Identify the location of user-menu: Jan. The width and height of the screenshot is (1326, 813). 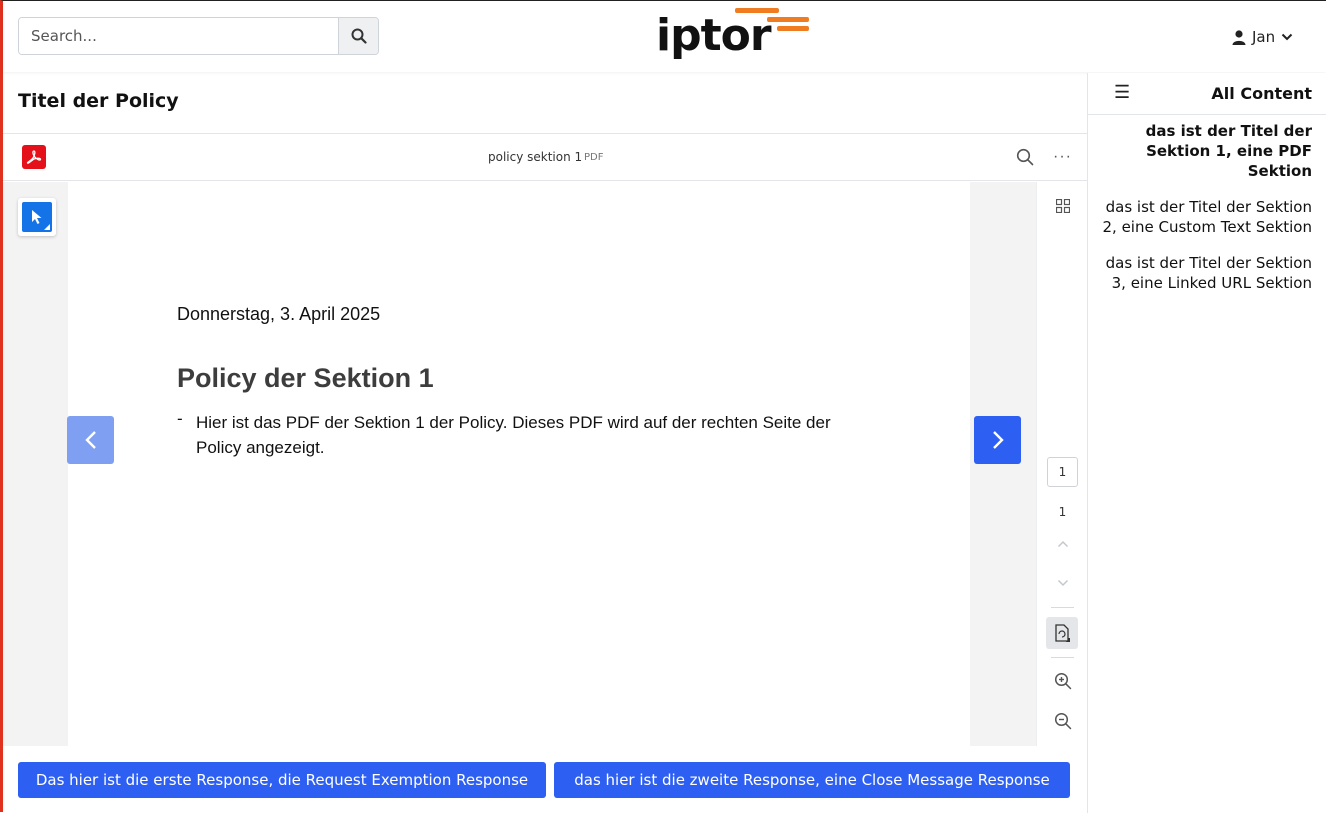
(1262, 37).